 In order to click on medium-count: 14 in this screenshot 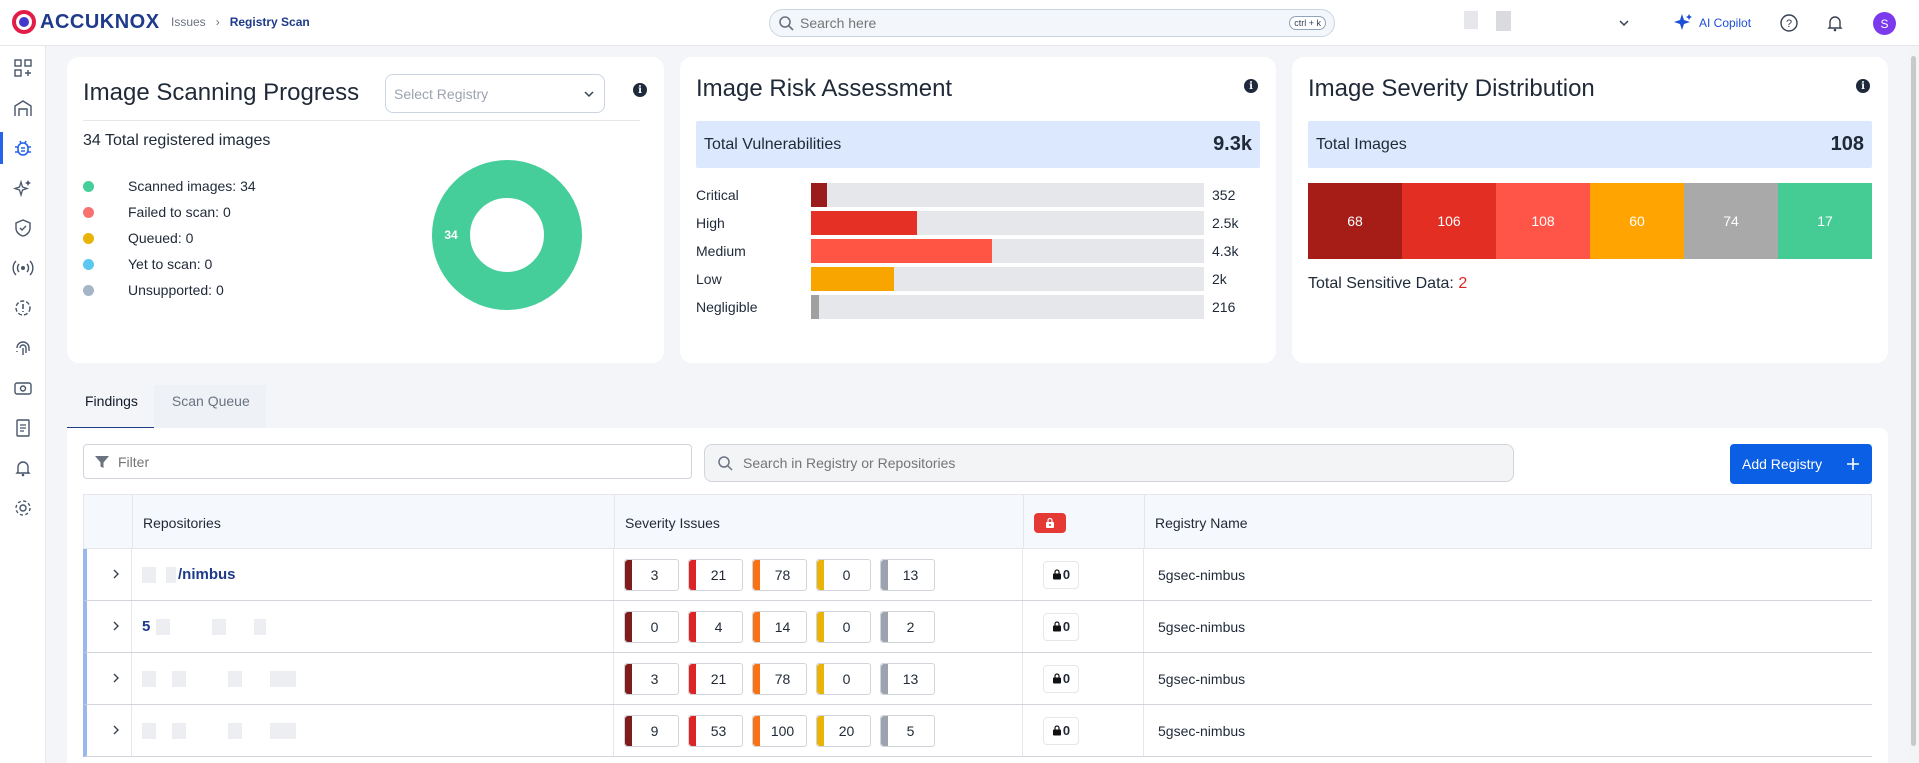, I will do `click(779, 626)`.